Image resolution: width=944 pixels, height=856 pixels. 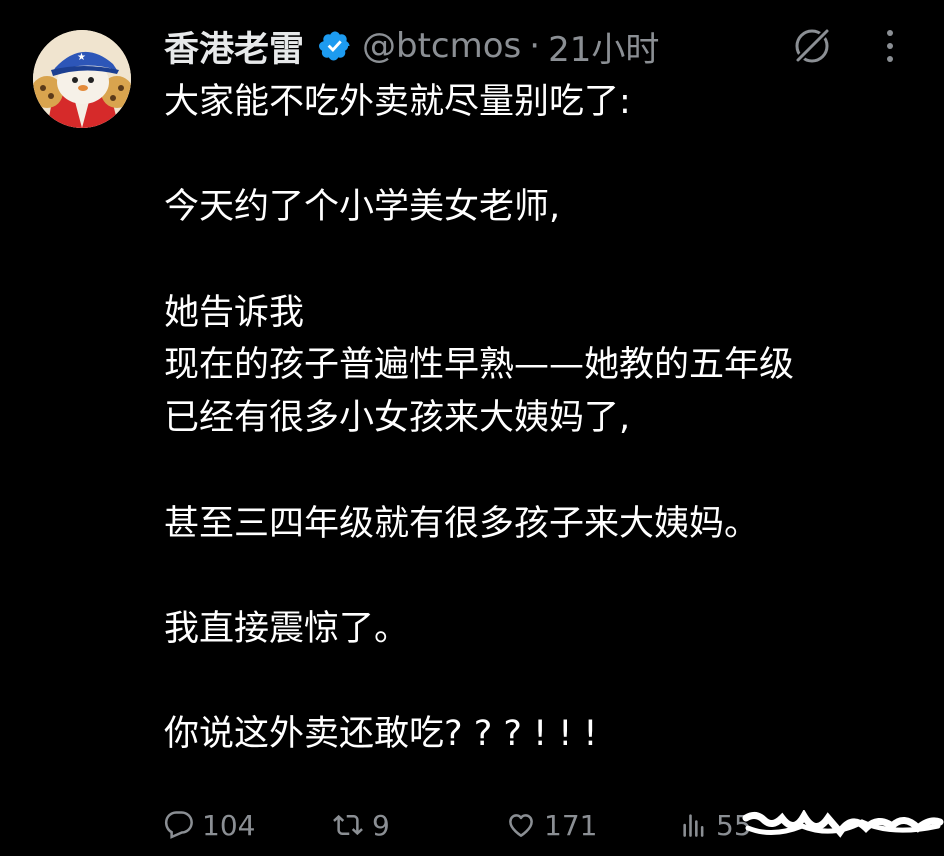 What do you see at coordinates (843, 824) in the screenshot?
I see `redaction-scribble` at bounding box center [843, 824].